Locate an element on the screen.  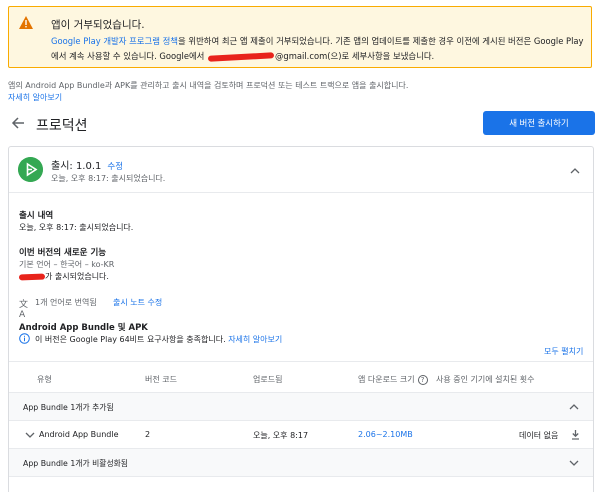
release-subtitle: 오늘, 오후 8:17: 출시되었습니다. is located at coordinates (108, 178).